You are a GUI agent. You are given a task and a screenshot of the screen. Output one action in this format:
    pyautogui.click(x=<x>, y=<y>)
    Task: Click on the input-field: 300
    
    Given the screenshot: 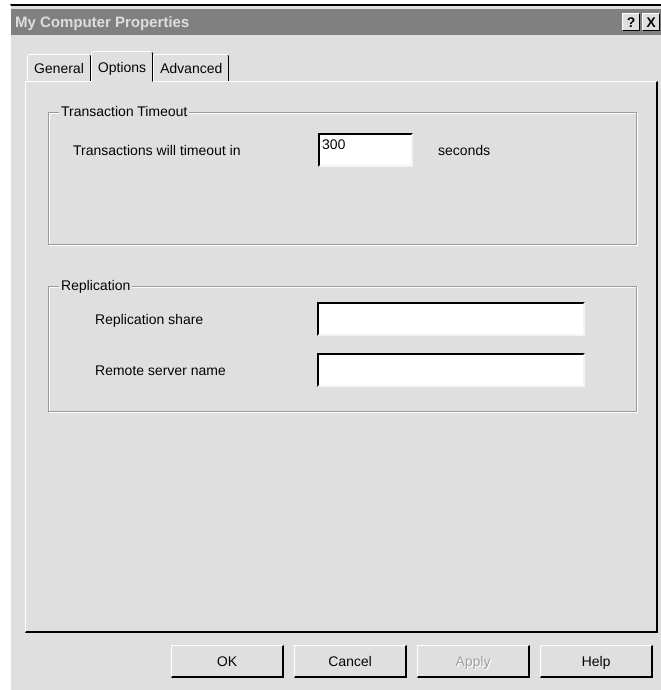 What is the action you would take?
    pyautogui.click(x=365, y=150)
    